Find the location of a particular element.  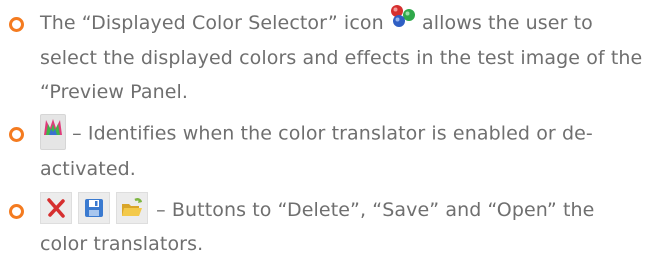

save-icon is located at coordinates (94, 207).